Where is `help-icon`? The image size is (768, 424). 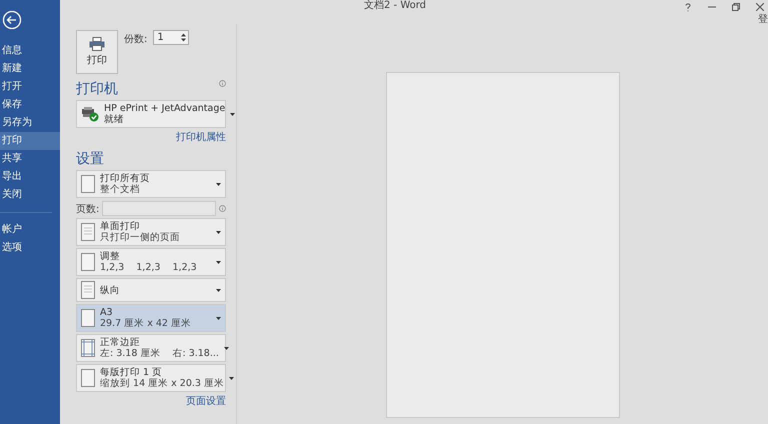 help-icon is located at coordinates (688, 7).